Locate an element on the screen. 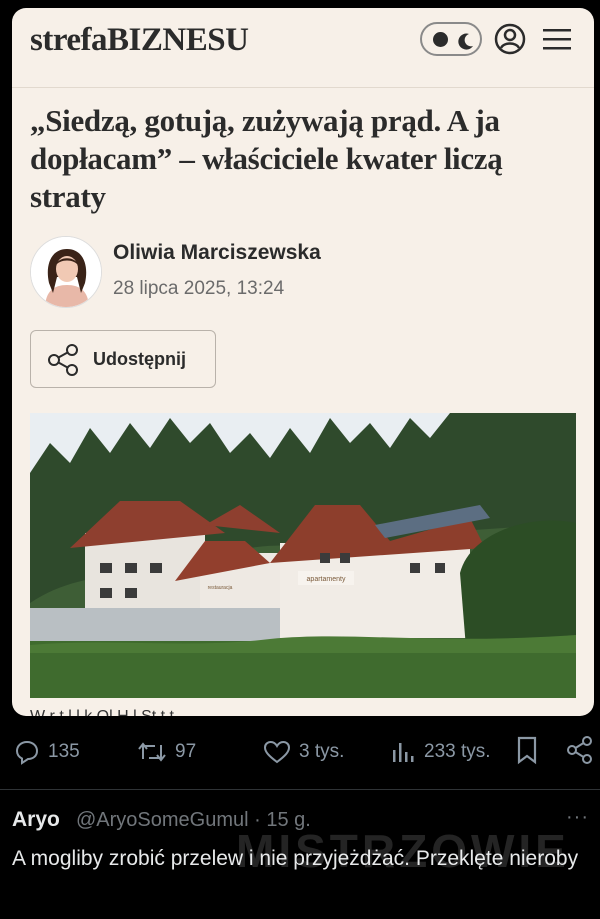 The width and height of the screenshot is (600, 919). theme-toggle is located at coordinates (451, 39).